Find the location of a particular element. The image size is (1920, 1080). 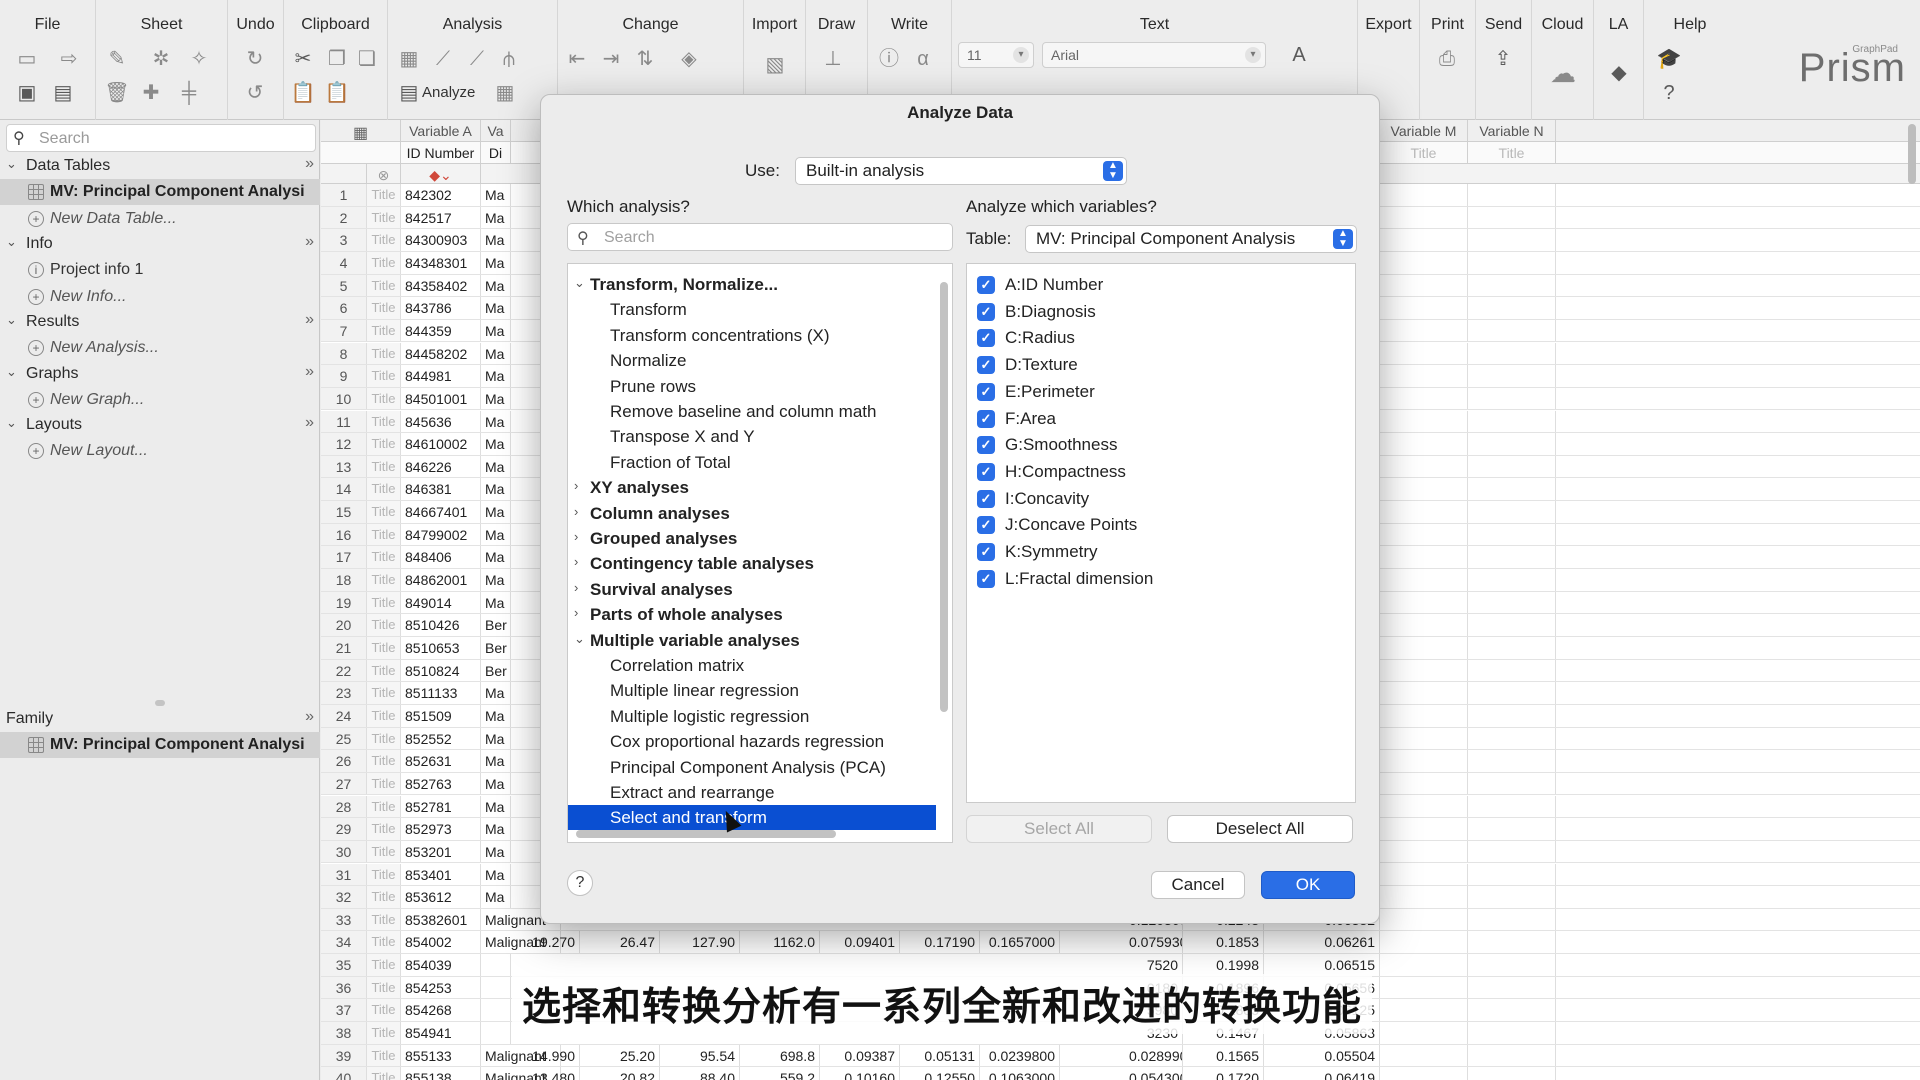

save-as-icon: ▤ is located at coordinates (63, 93).